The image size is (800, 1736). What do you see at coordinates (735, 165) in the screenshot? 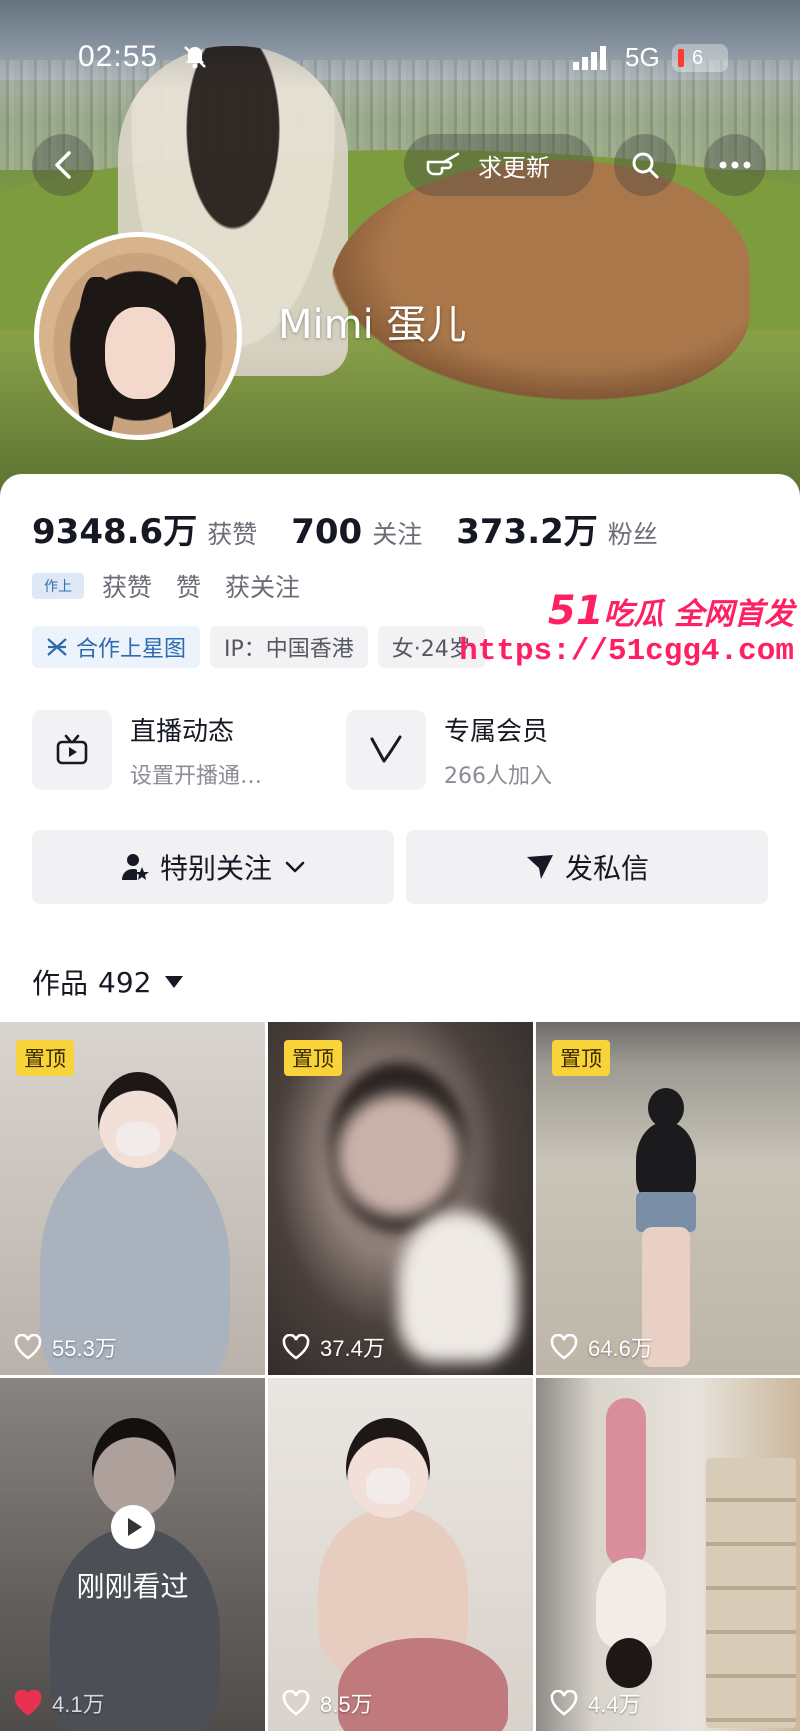
I see `more-button` at bounding box center [735, 165].